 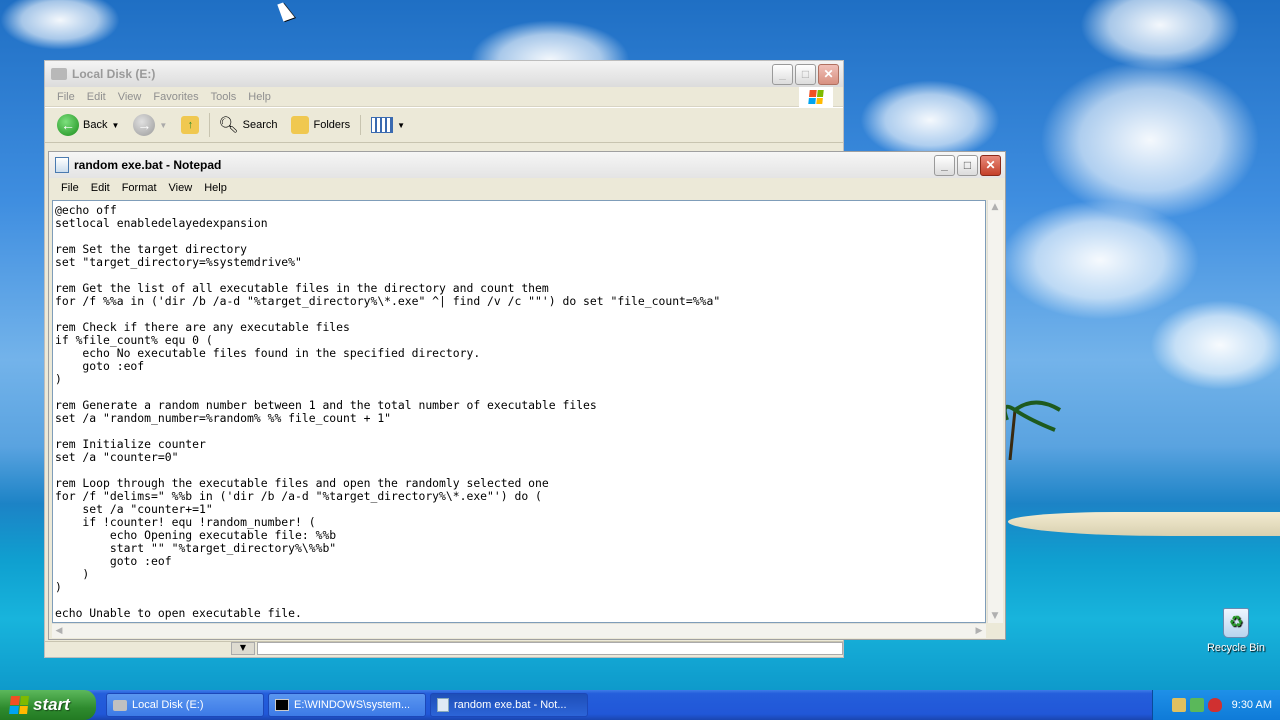 I want to click on task-label: Local Disk (E:), so click(x=168, y=705).